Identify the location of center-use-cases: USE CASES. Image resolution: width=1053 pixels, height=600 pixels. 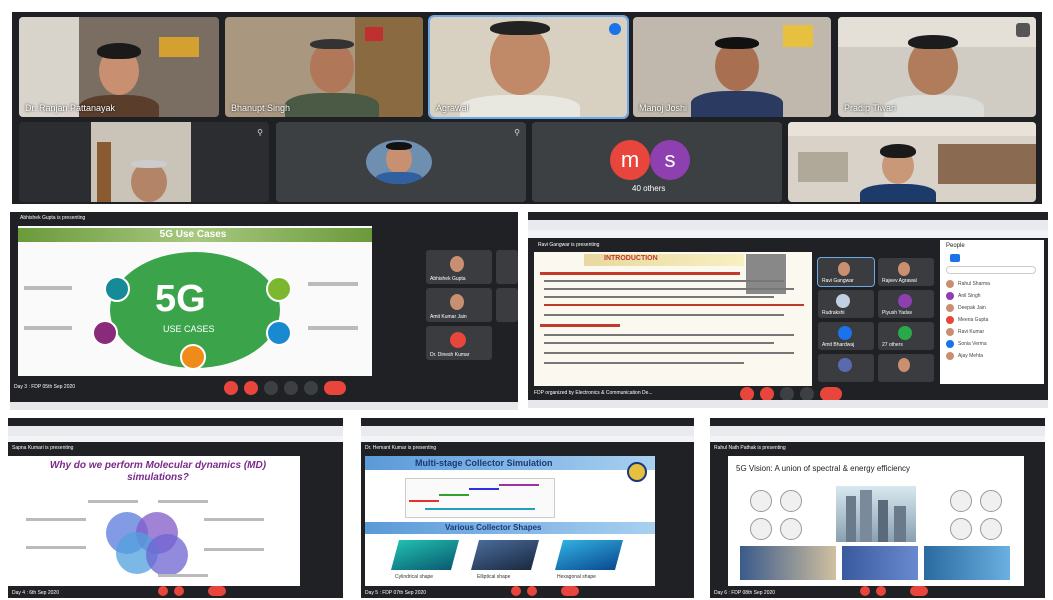
(189, 329).